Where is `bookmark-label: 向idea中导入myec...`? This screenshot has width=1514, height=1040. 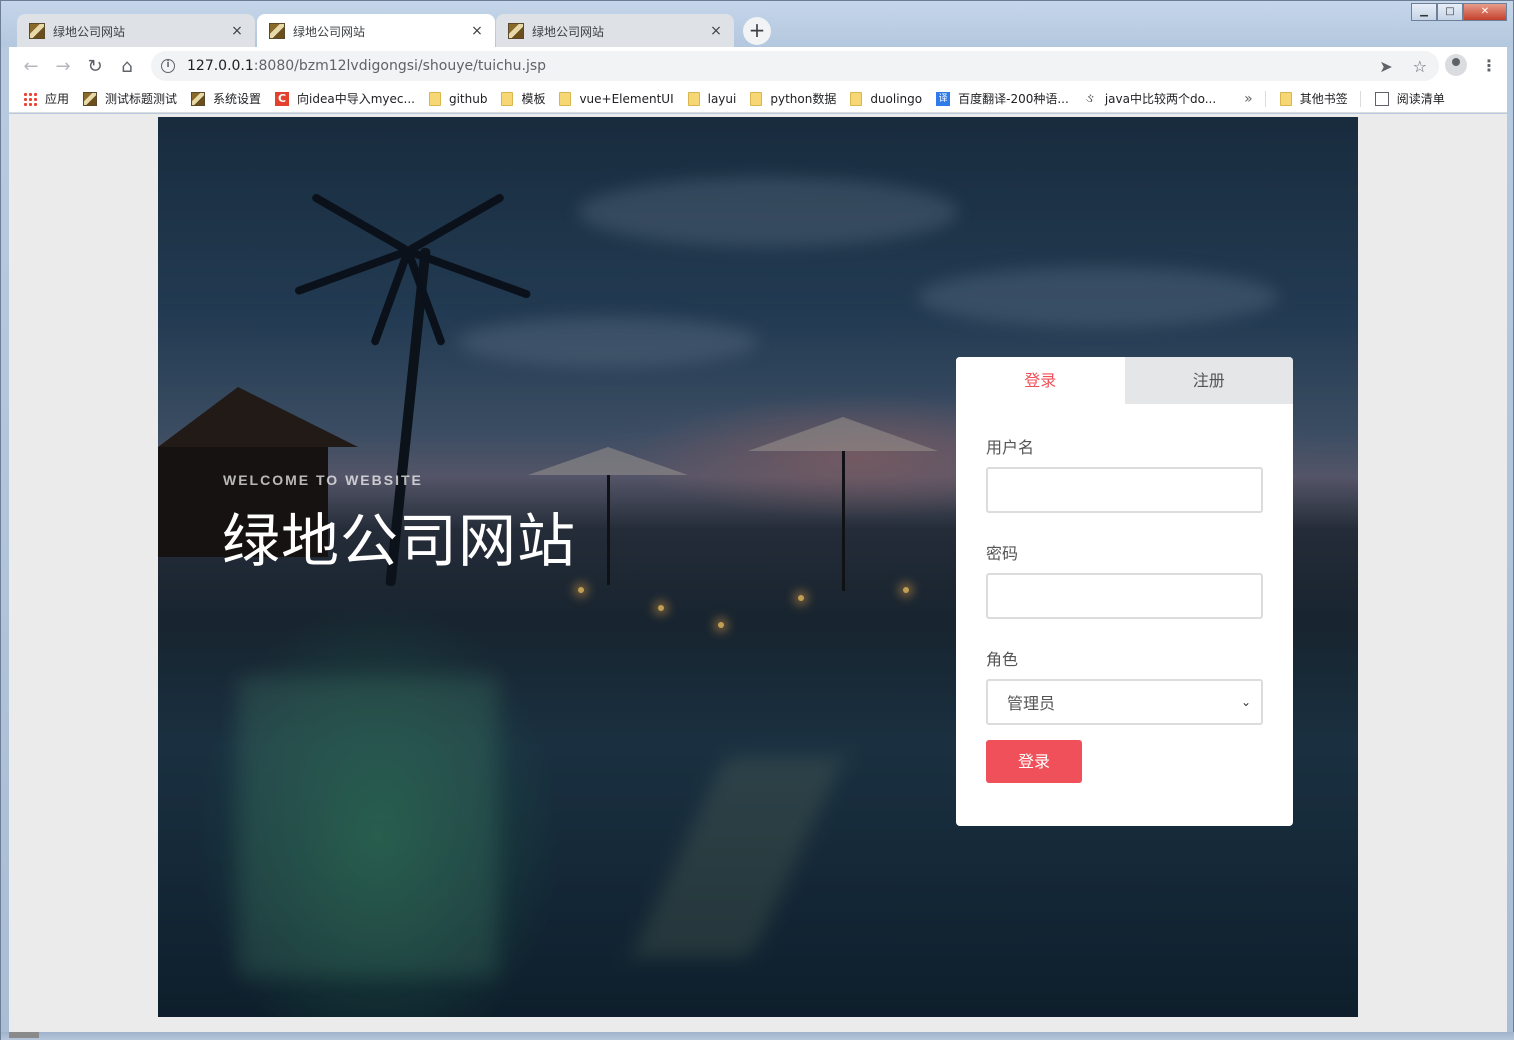
bookmark-label: 向idea中导入myec... is located at coordinates (356, 99).